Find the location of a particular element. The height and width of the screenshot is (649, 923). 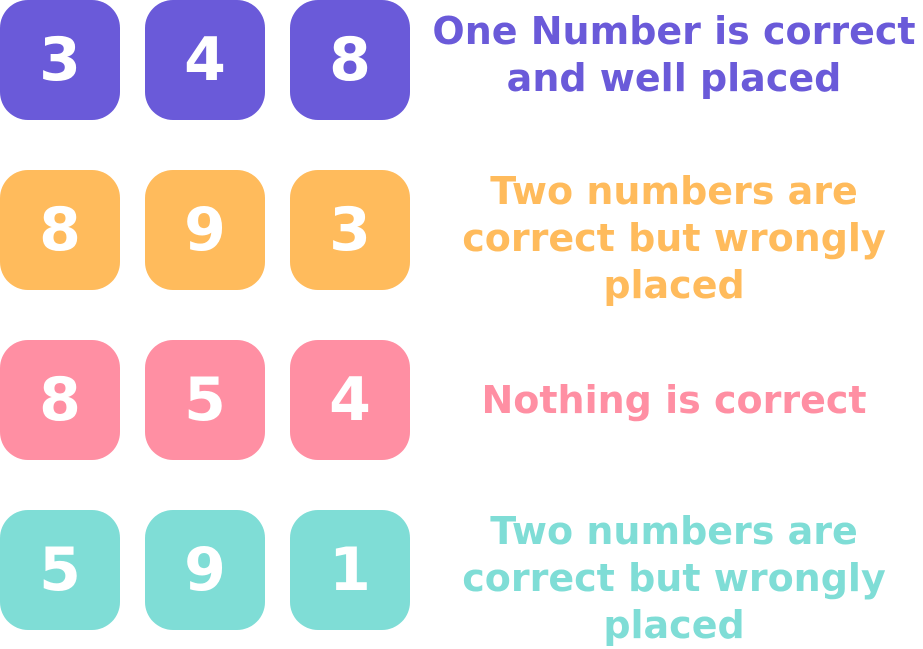

clue-text: One Number is correct and well placed is located at coordinates (674, 54).